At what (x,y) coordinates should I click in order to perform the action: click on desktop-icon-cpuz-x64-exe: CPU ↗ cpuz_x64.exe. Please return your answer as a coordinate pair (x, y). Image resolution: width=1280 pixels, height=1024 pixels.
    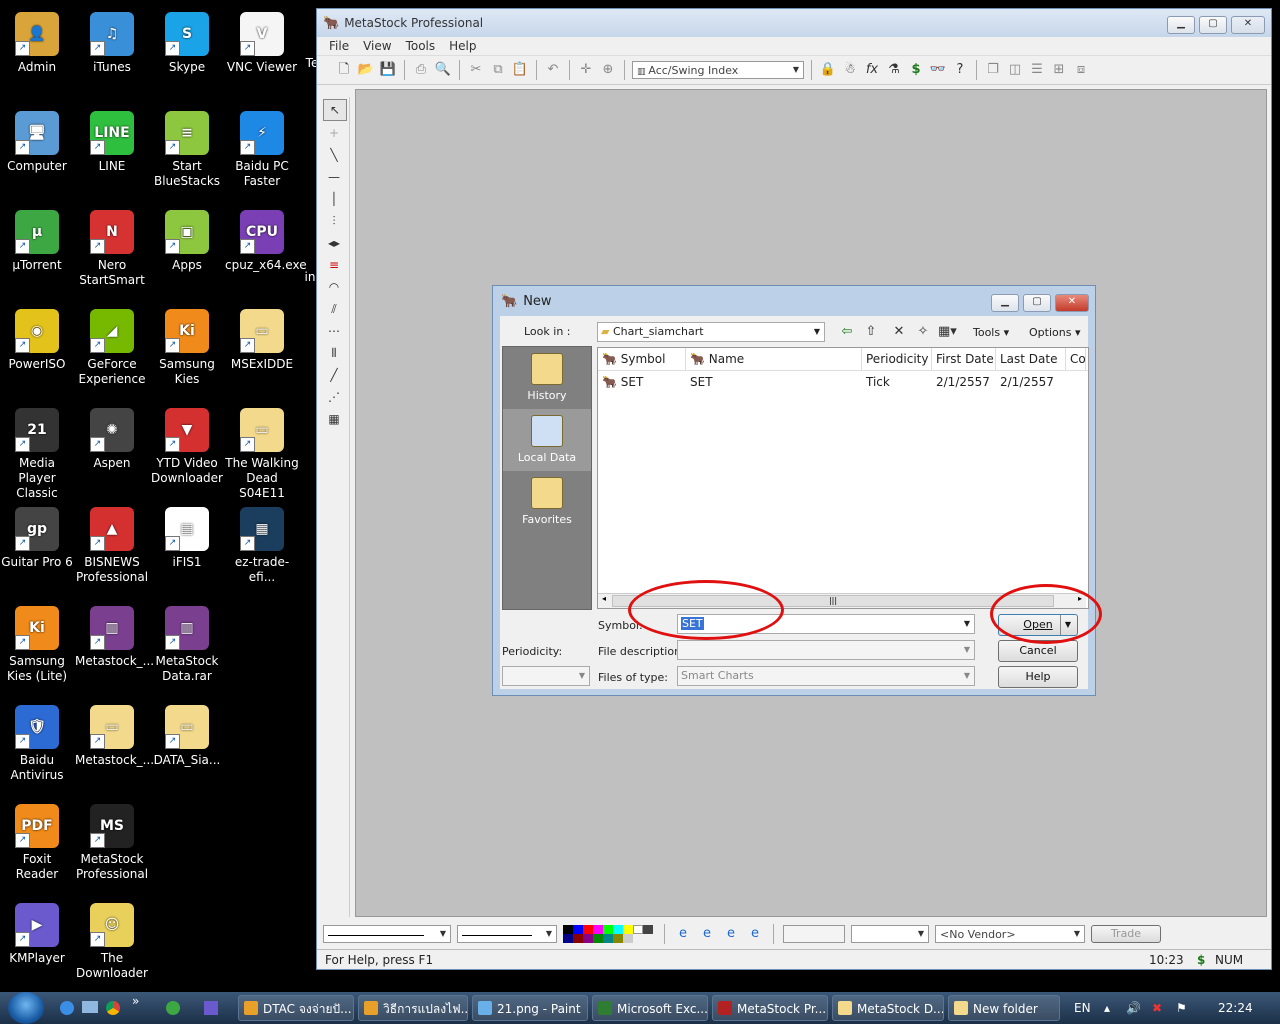
    Looking at the image, I should click on (266, 239).